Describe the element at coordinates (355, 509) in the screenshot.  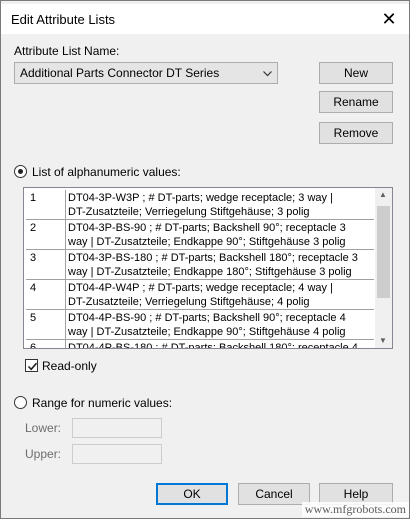
I see `watermark-text: www.mfgrobots.com` at that location.